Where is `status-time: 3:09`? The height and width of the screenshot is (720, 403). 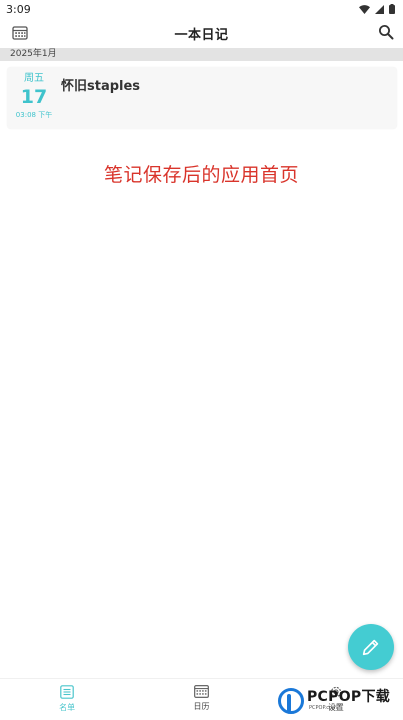
status-time: 3:09 is located at coordinates (18, 9).